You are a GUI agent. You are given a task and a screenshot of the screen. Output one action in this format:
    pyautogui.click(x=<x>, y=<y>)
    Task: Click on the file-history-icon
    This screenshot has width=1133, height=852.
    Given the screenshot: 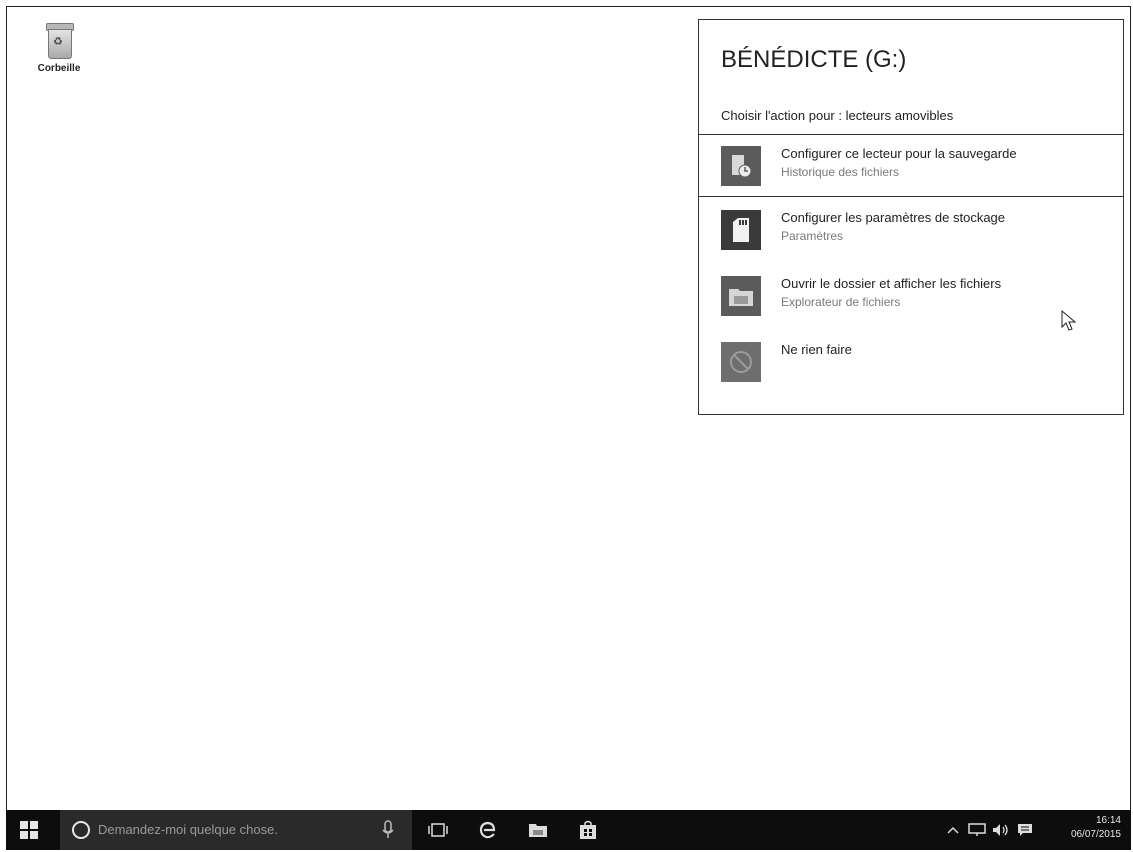 What is the action you would take?
    pyautogui.click(x=741, y=166)
    